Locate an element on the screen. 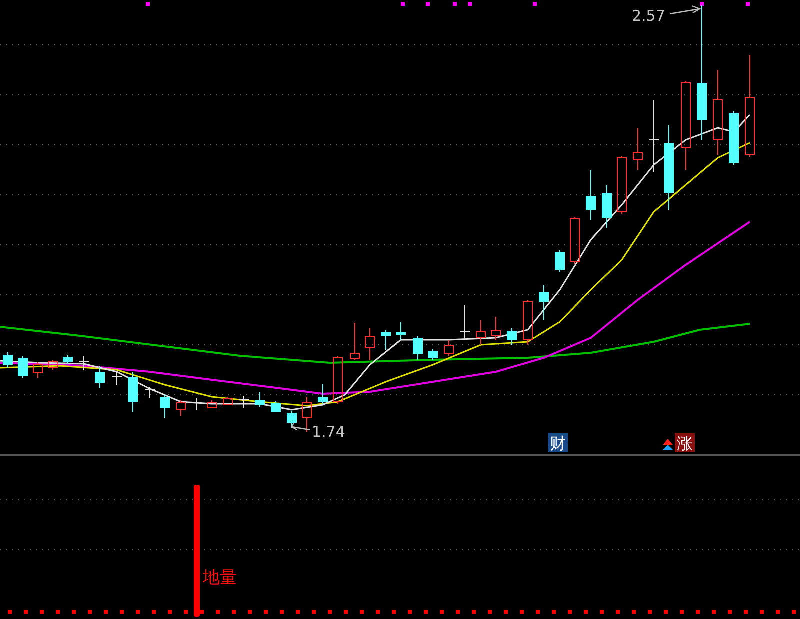 This screenshot has width=800, height=619. signal-badge: 涨 is located at coordinates (685, 443).